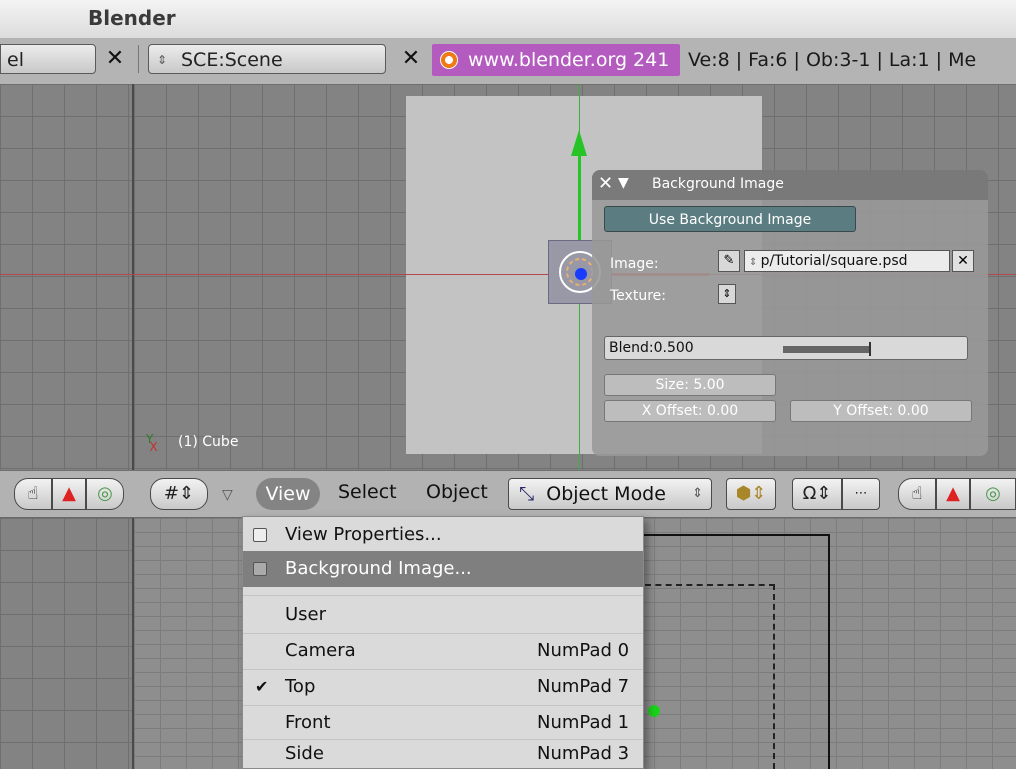 This screenshot has height=769, width=1016. What do you see at coordinates (710, 676) in the screenshot?
I see `camera-passepartout` at bounding box center [710, 676].